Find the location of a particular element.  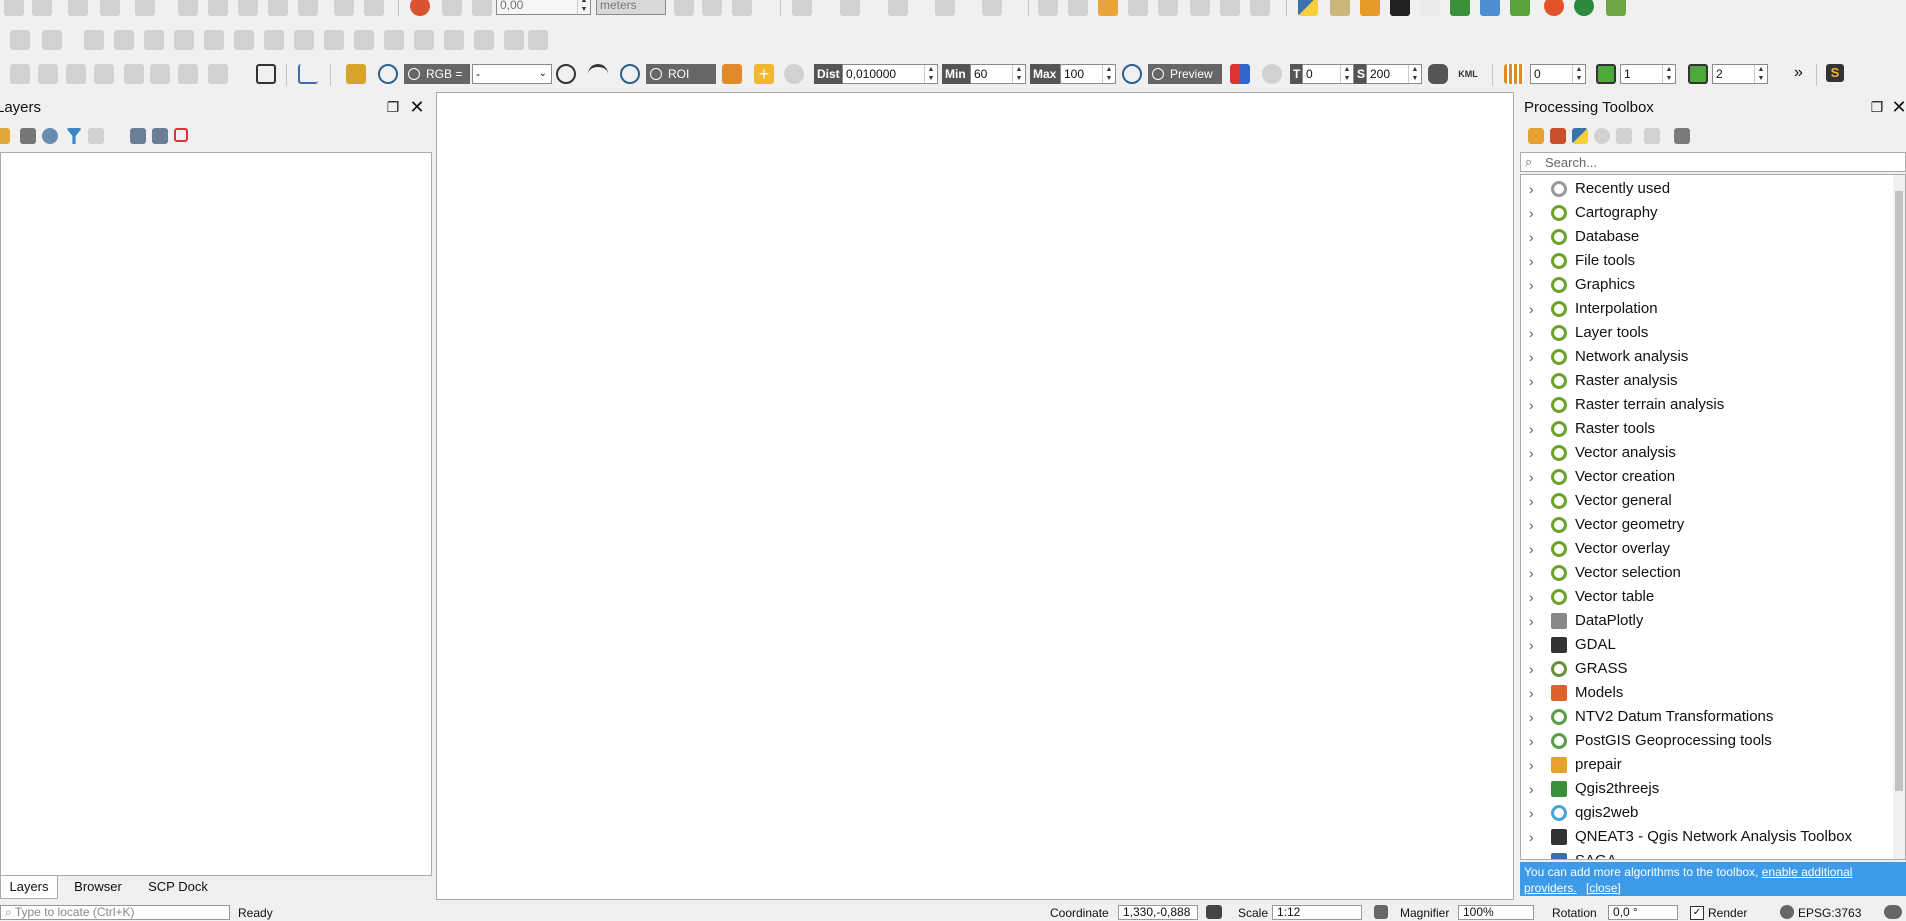

scrollbar is located at coordinates (1899, 517).